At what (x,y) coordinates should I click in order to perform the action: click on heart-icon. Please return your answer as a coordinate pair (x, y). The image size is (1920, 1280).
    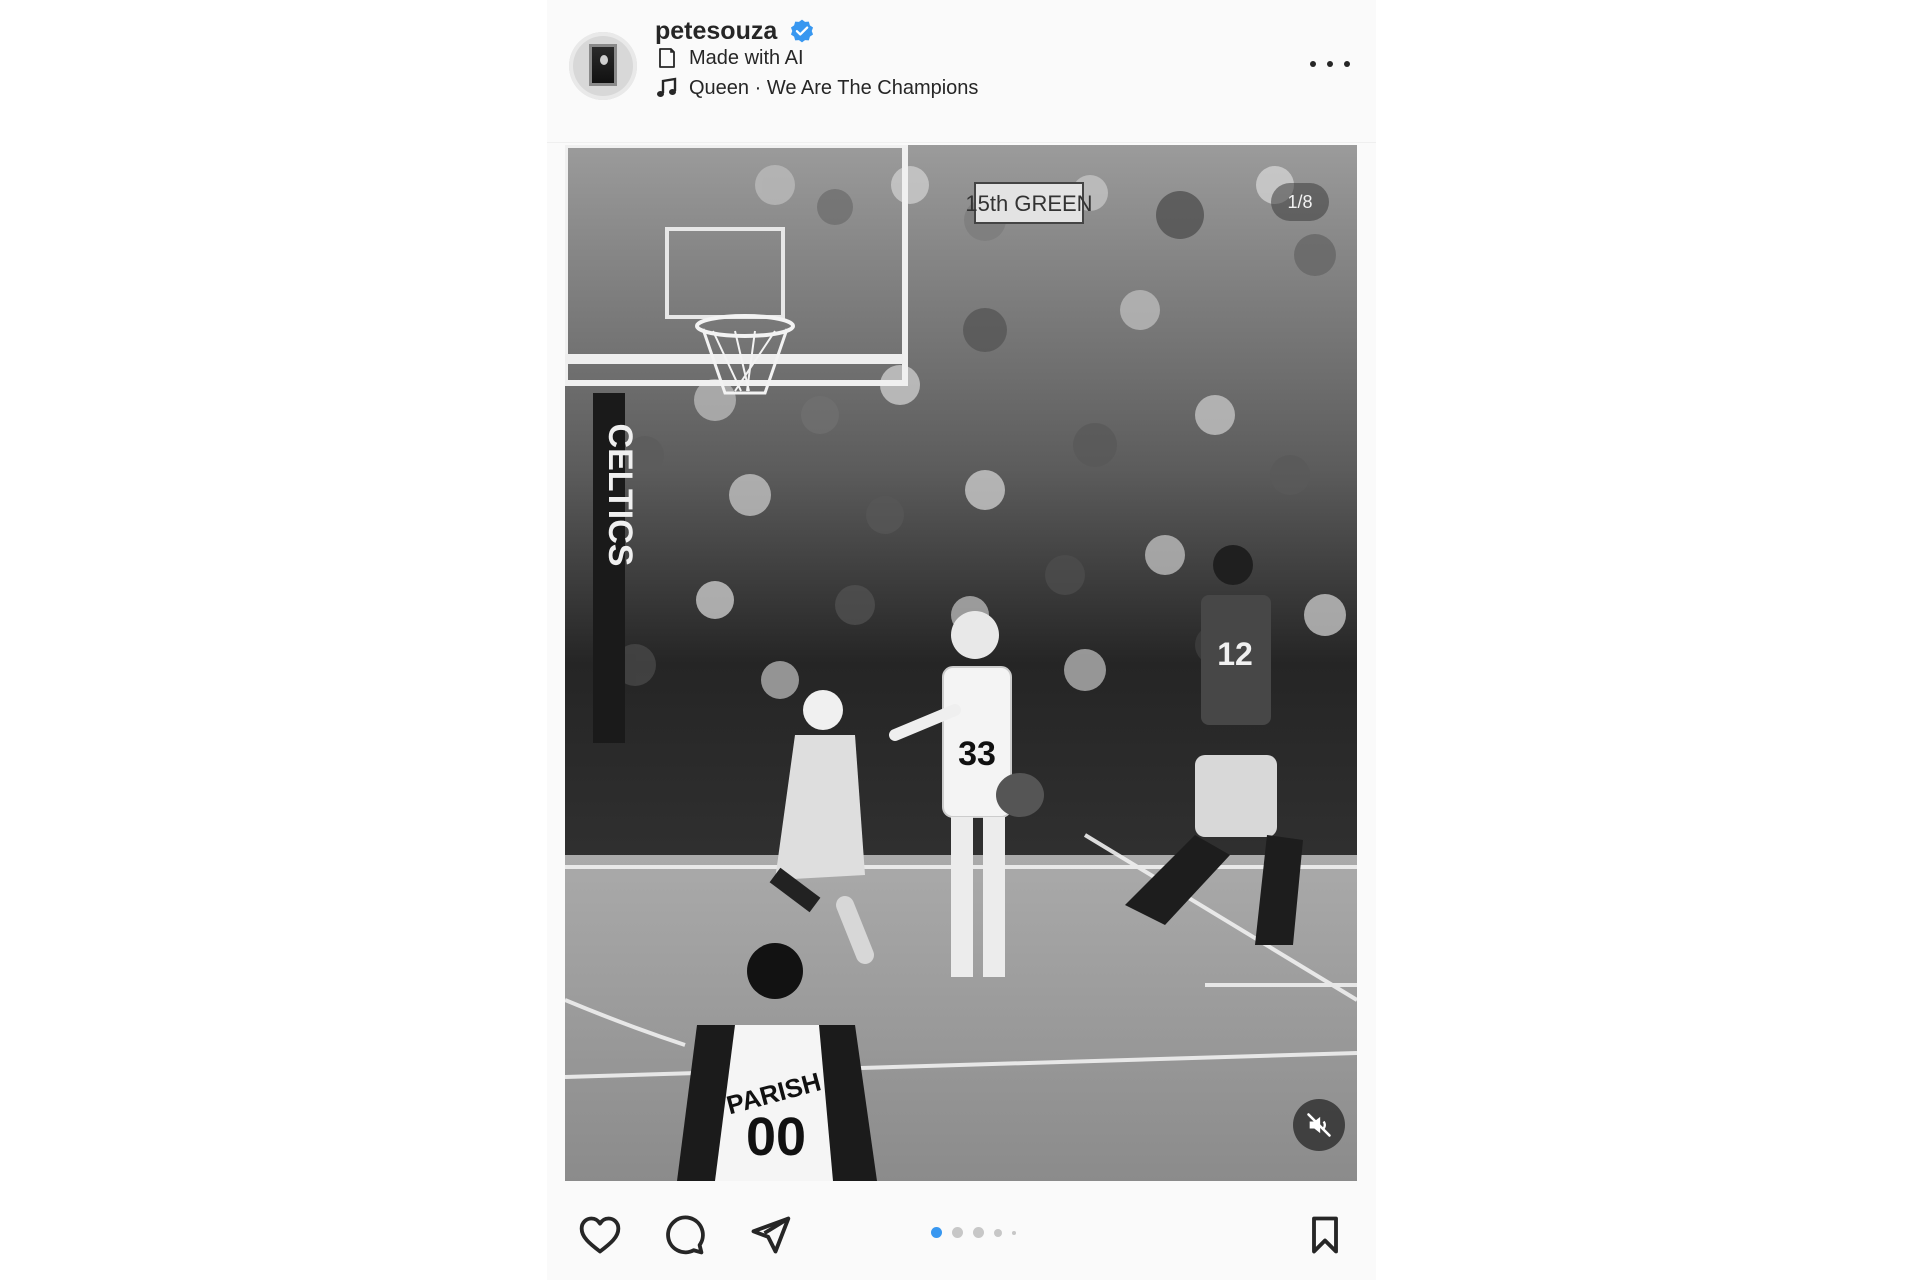
    Looking at the image, I should click on (600, 1235).